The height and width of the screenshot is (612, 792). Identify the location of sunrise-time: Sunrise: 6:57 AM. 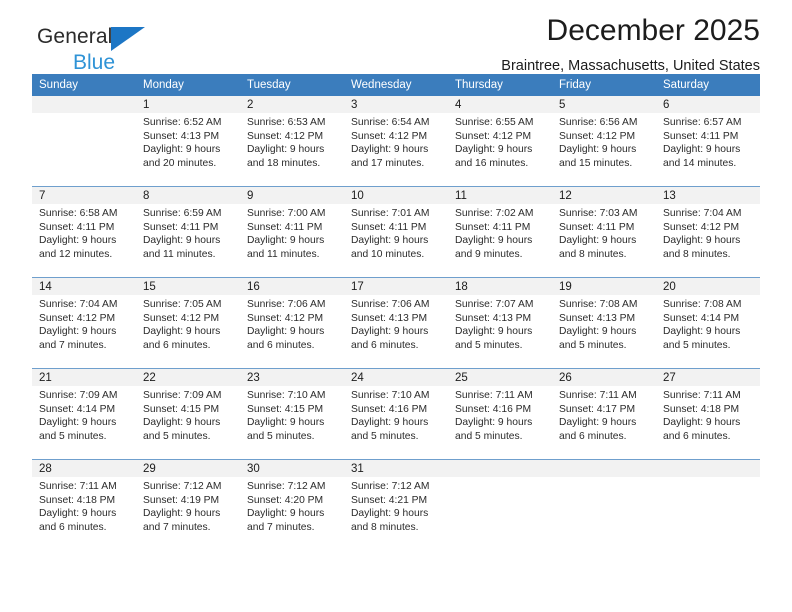
(702, 122).